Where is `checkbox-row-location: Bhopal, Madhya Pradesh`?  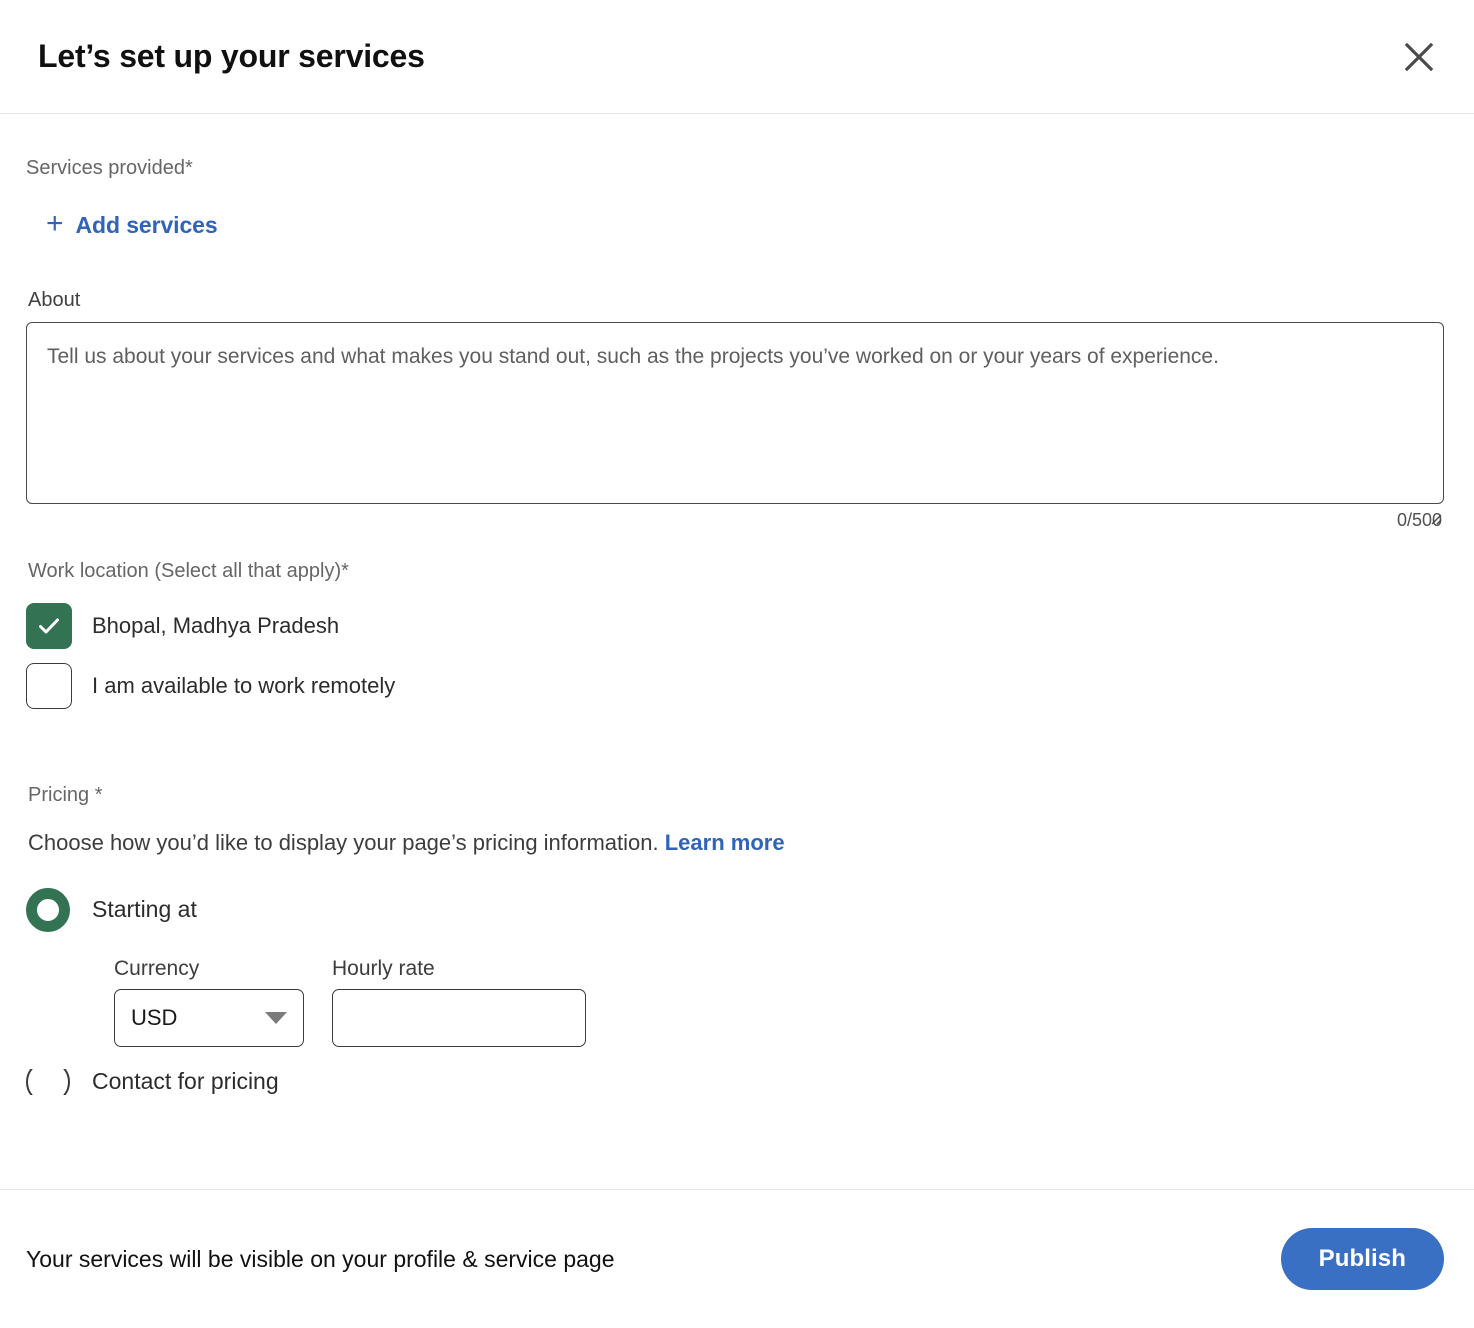 checkbox-row-location: Bhopal, Madhya Pradesh is located at coordinates (182, 626).